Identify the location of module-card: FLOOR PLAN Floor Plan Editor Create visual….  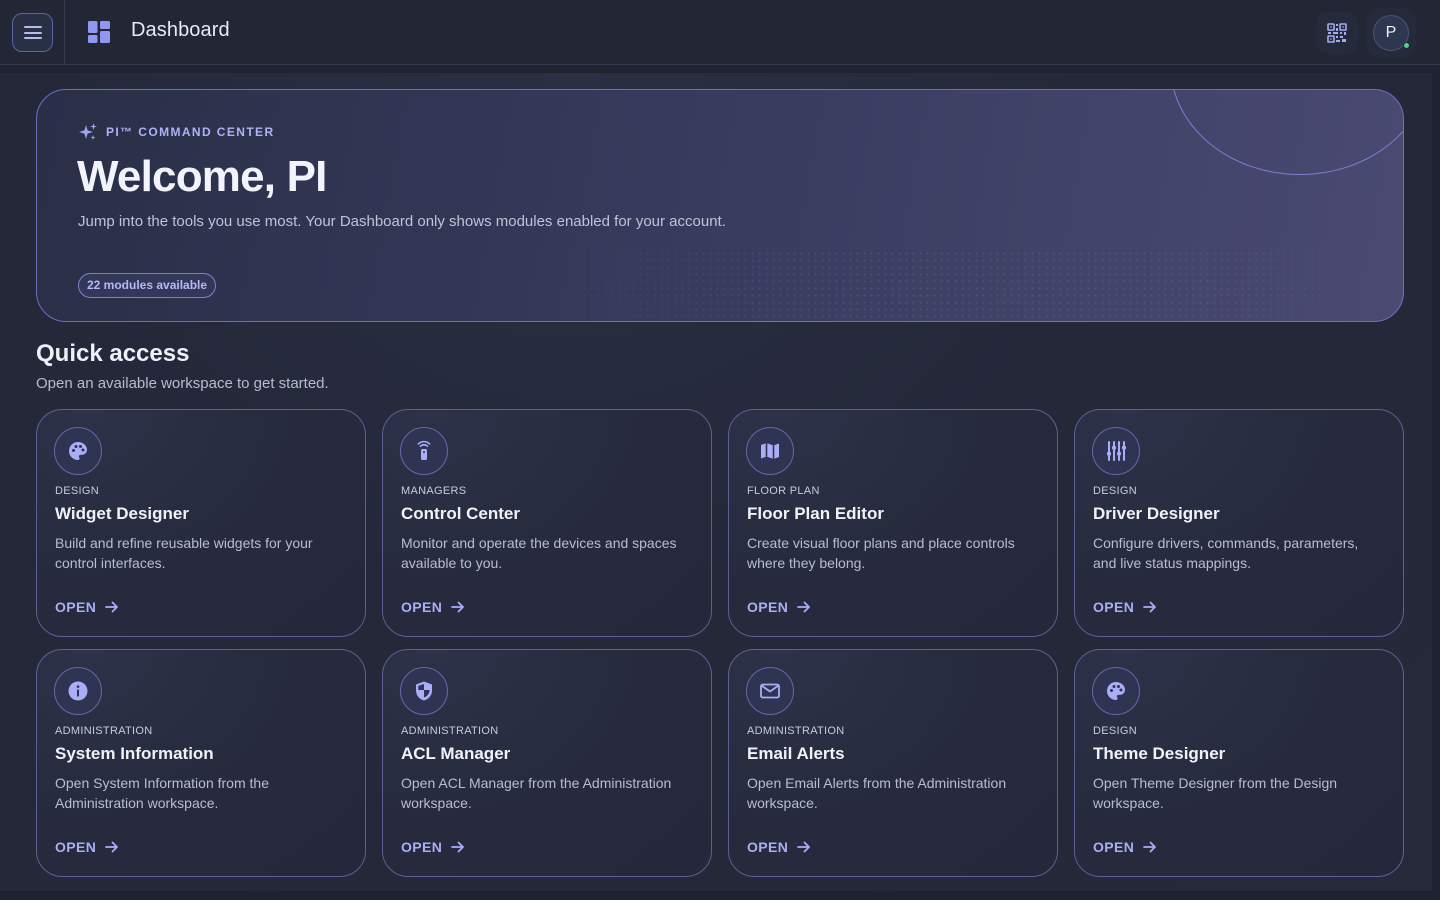
(893, 523).